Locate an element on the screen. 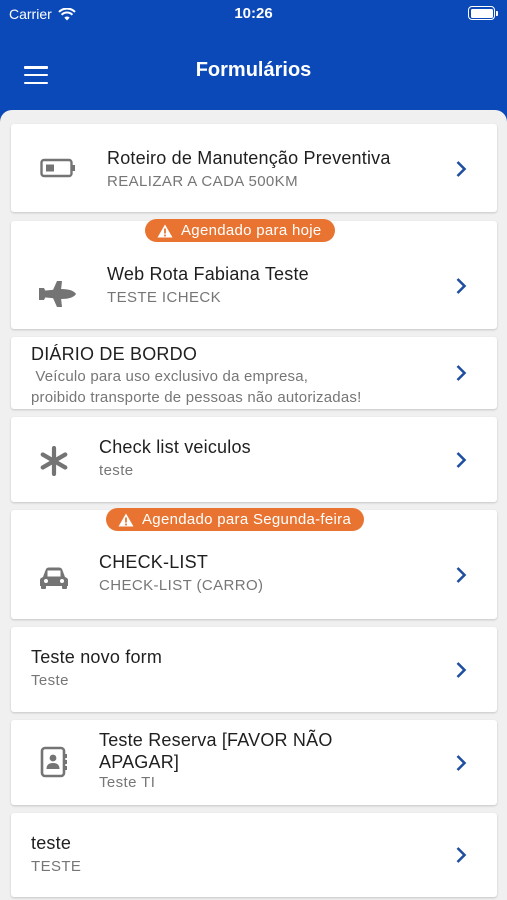 Image resolution: width=507 pixels, height=900 pixels. battery-indicator-icon is located at coordinates (483, 13).